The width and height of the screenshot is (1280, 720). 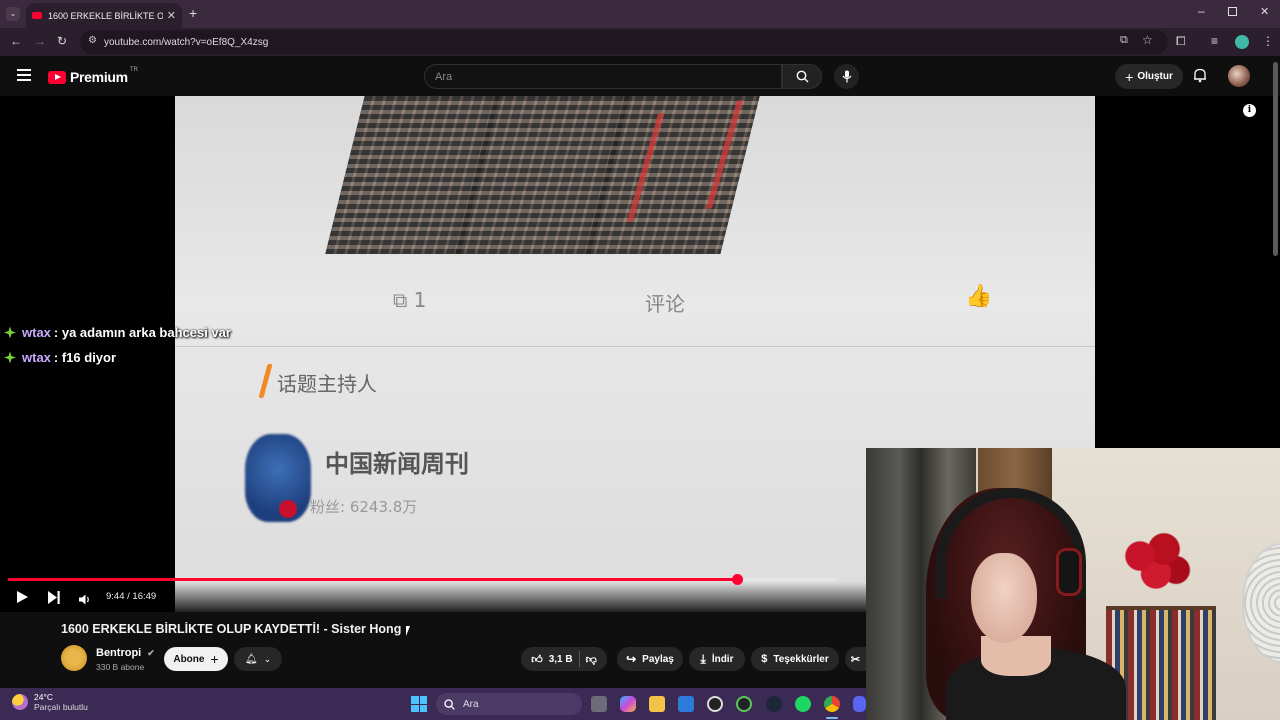 What do you see at coordinates (193, 13) in the screenshot?
I see `new-tab-button: +` at bounding box center [193, 13].